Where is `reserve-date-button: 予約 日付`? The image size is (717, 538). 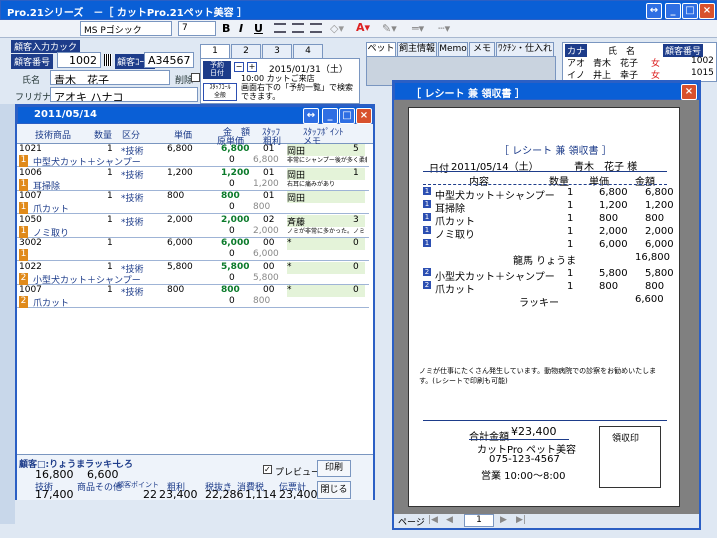
reserve-date-button: 予約 日付 is located at coordinates (217, 70).